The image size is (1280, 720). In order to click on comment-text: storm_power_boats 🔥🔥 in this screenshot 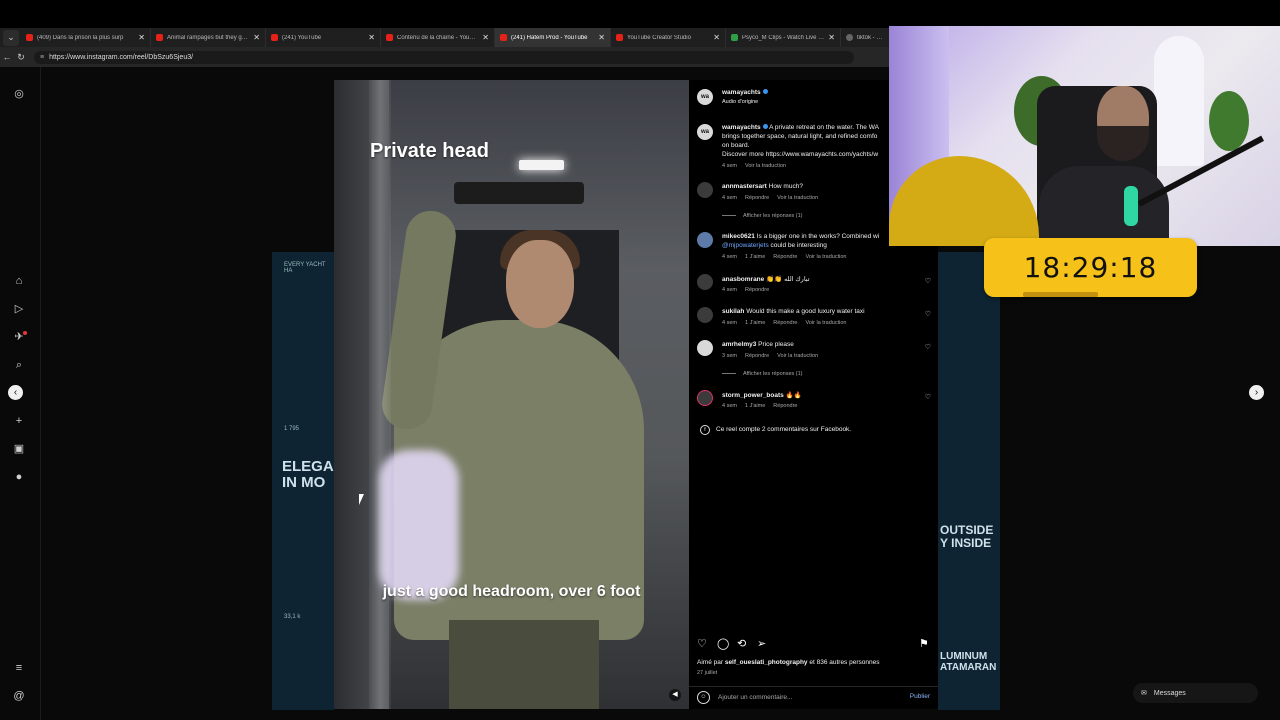, I will do `click(762, 395)`.